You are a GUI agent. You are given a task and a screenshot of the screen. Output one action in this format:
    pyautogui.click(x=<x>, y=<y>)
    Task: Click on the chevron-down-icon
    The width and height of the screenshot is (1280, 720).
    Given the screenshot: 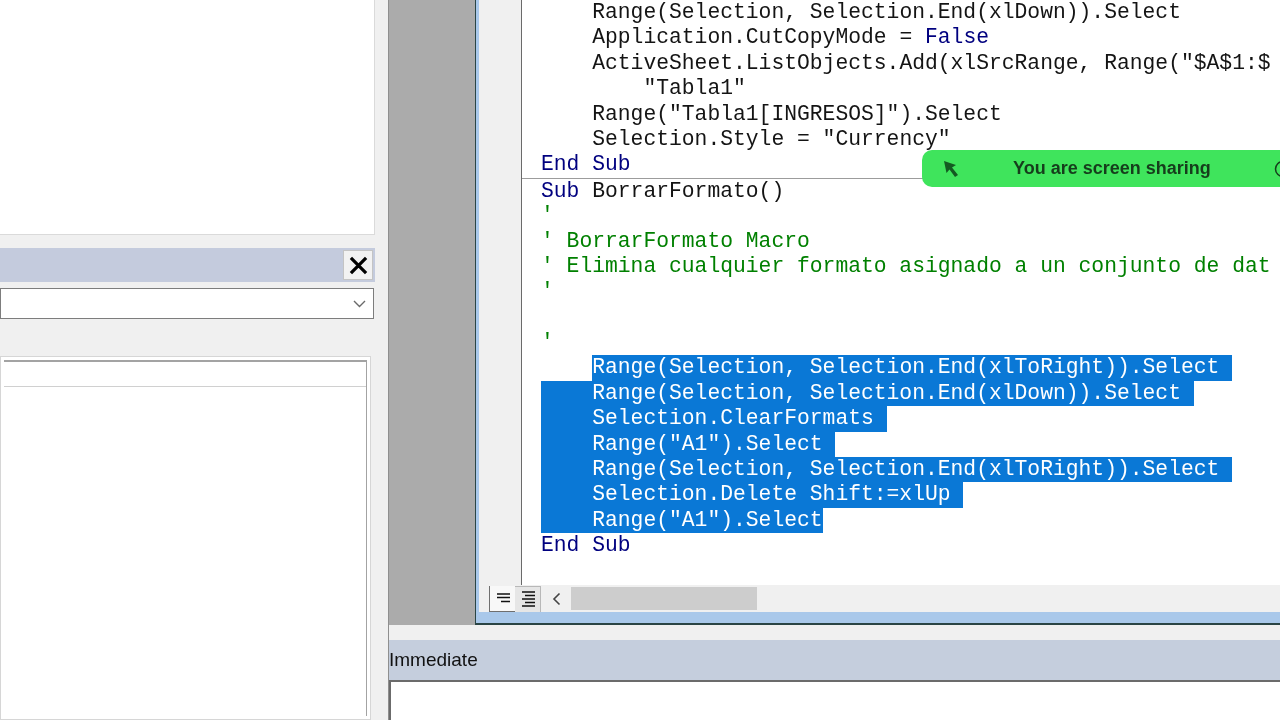 What is the action you would take?
    pyautogui.click(x=359, y=303)
    